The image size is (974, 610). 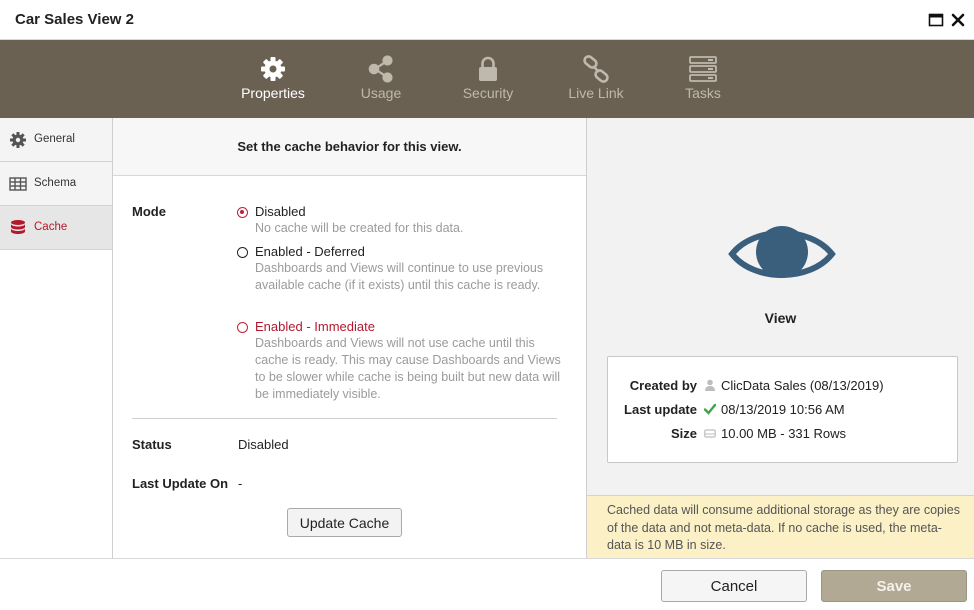 What do you see at coordinates (359, 228) in the screenshot?
I see `radio-disabled-description: No cache will be created for this data.` at bounding box center [359, 228].